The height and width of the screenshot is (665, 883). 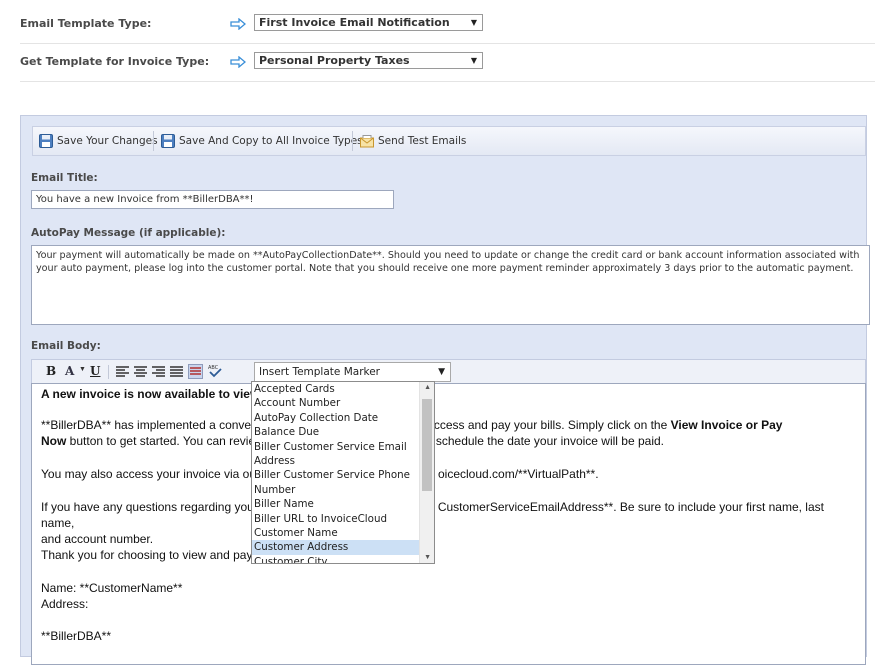 I want to click on body-paragraph: Thank you for choosing to view and pay c, so click(x=151, y=555).